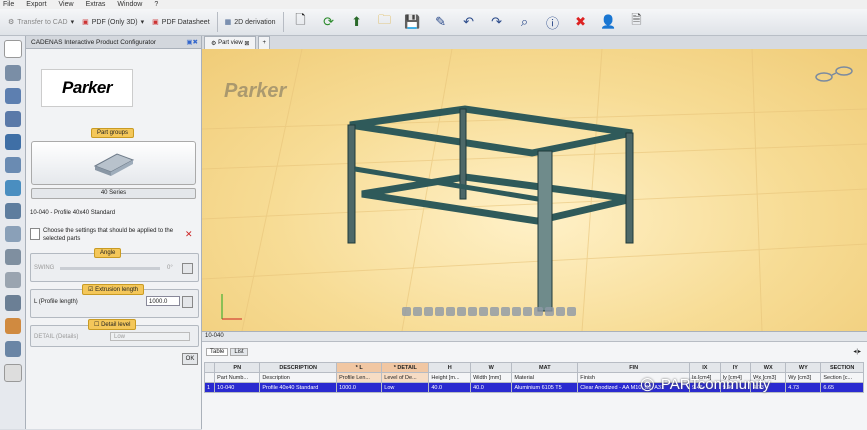  Describe the element at coordinates (189, 234) in the screenshot. I see `close-icon: ✕` at that location.